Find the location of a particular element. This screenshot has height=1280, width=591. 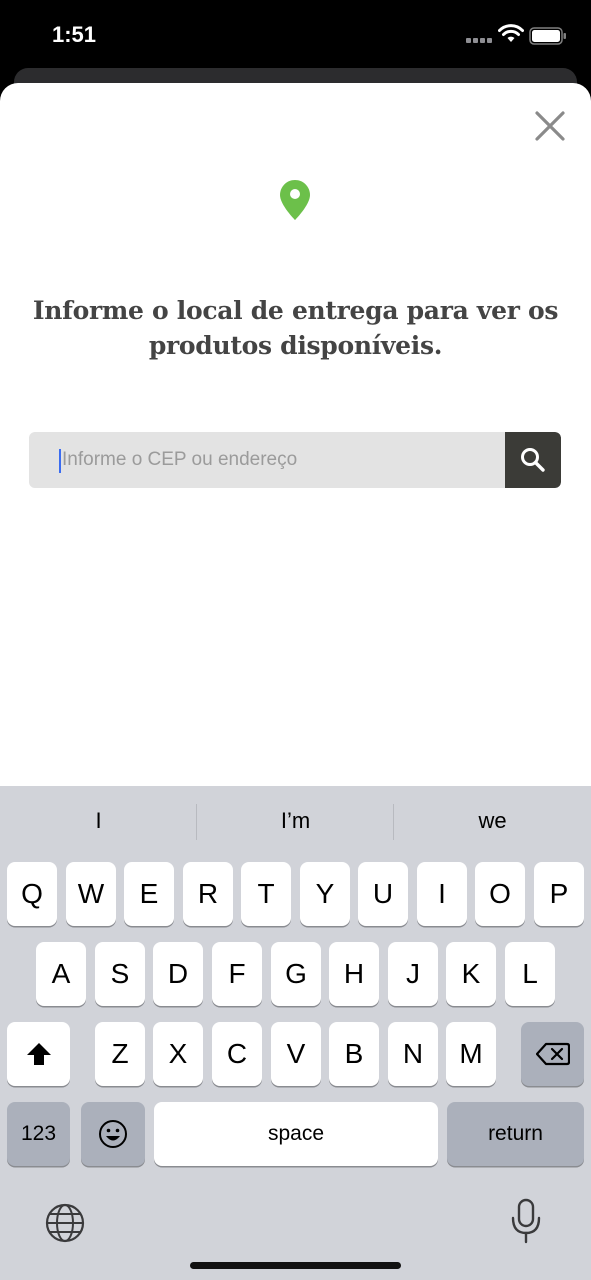

location-pin-icon is located at coordinates (295, 200).